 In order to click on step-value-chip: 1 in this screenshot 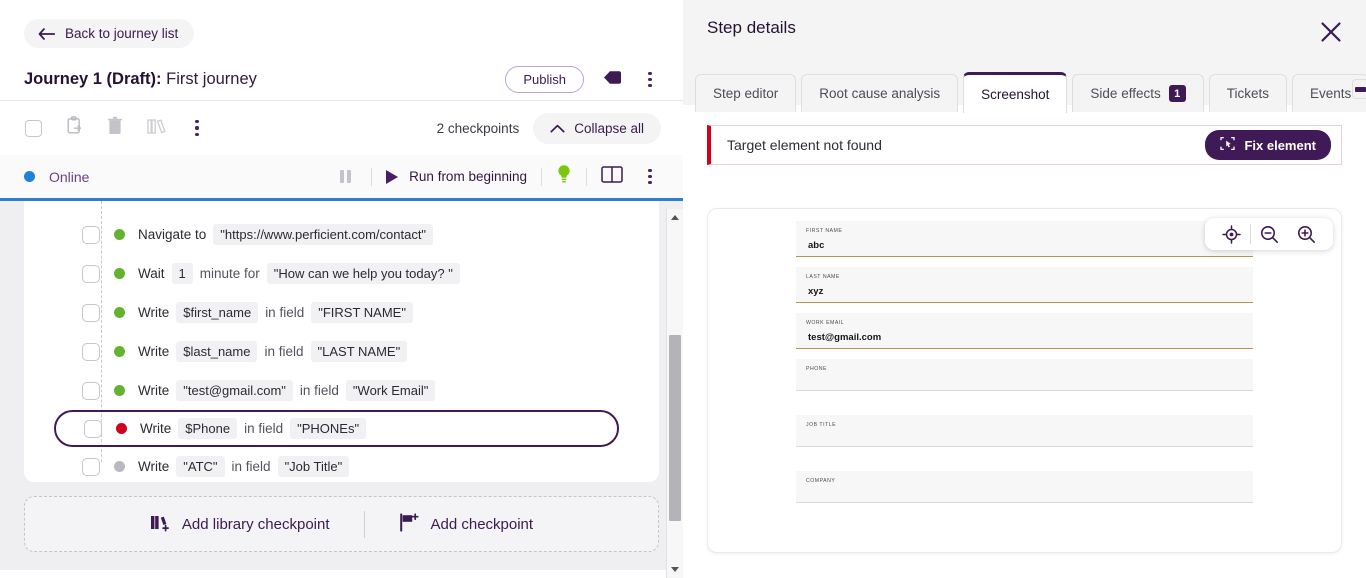, I will do `click(182, 273)`.